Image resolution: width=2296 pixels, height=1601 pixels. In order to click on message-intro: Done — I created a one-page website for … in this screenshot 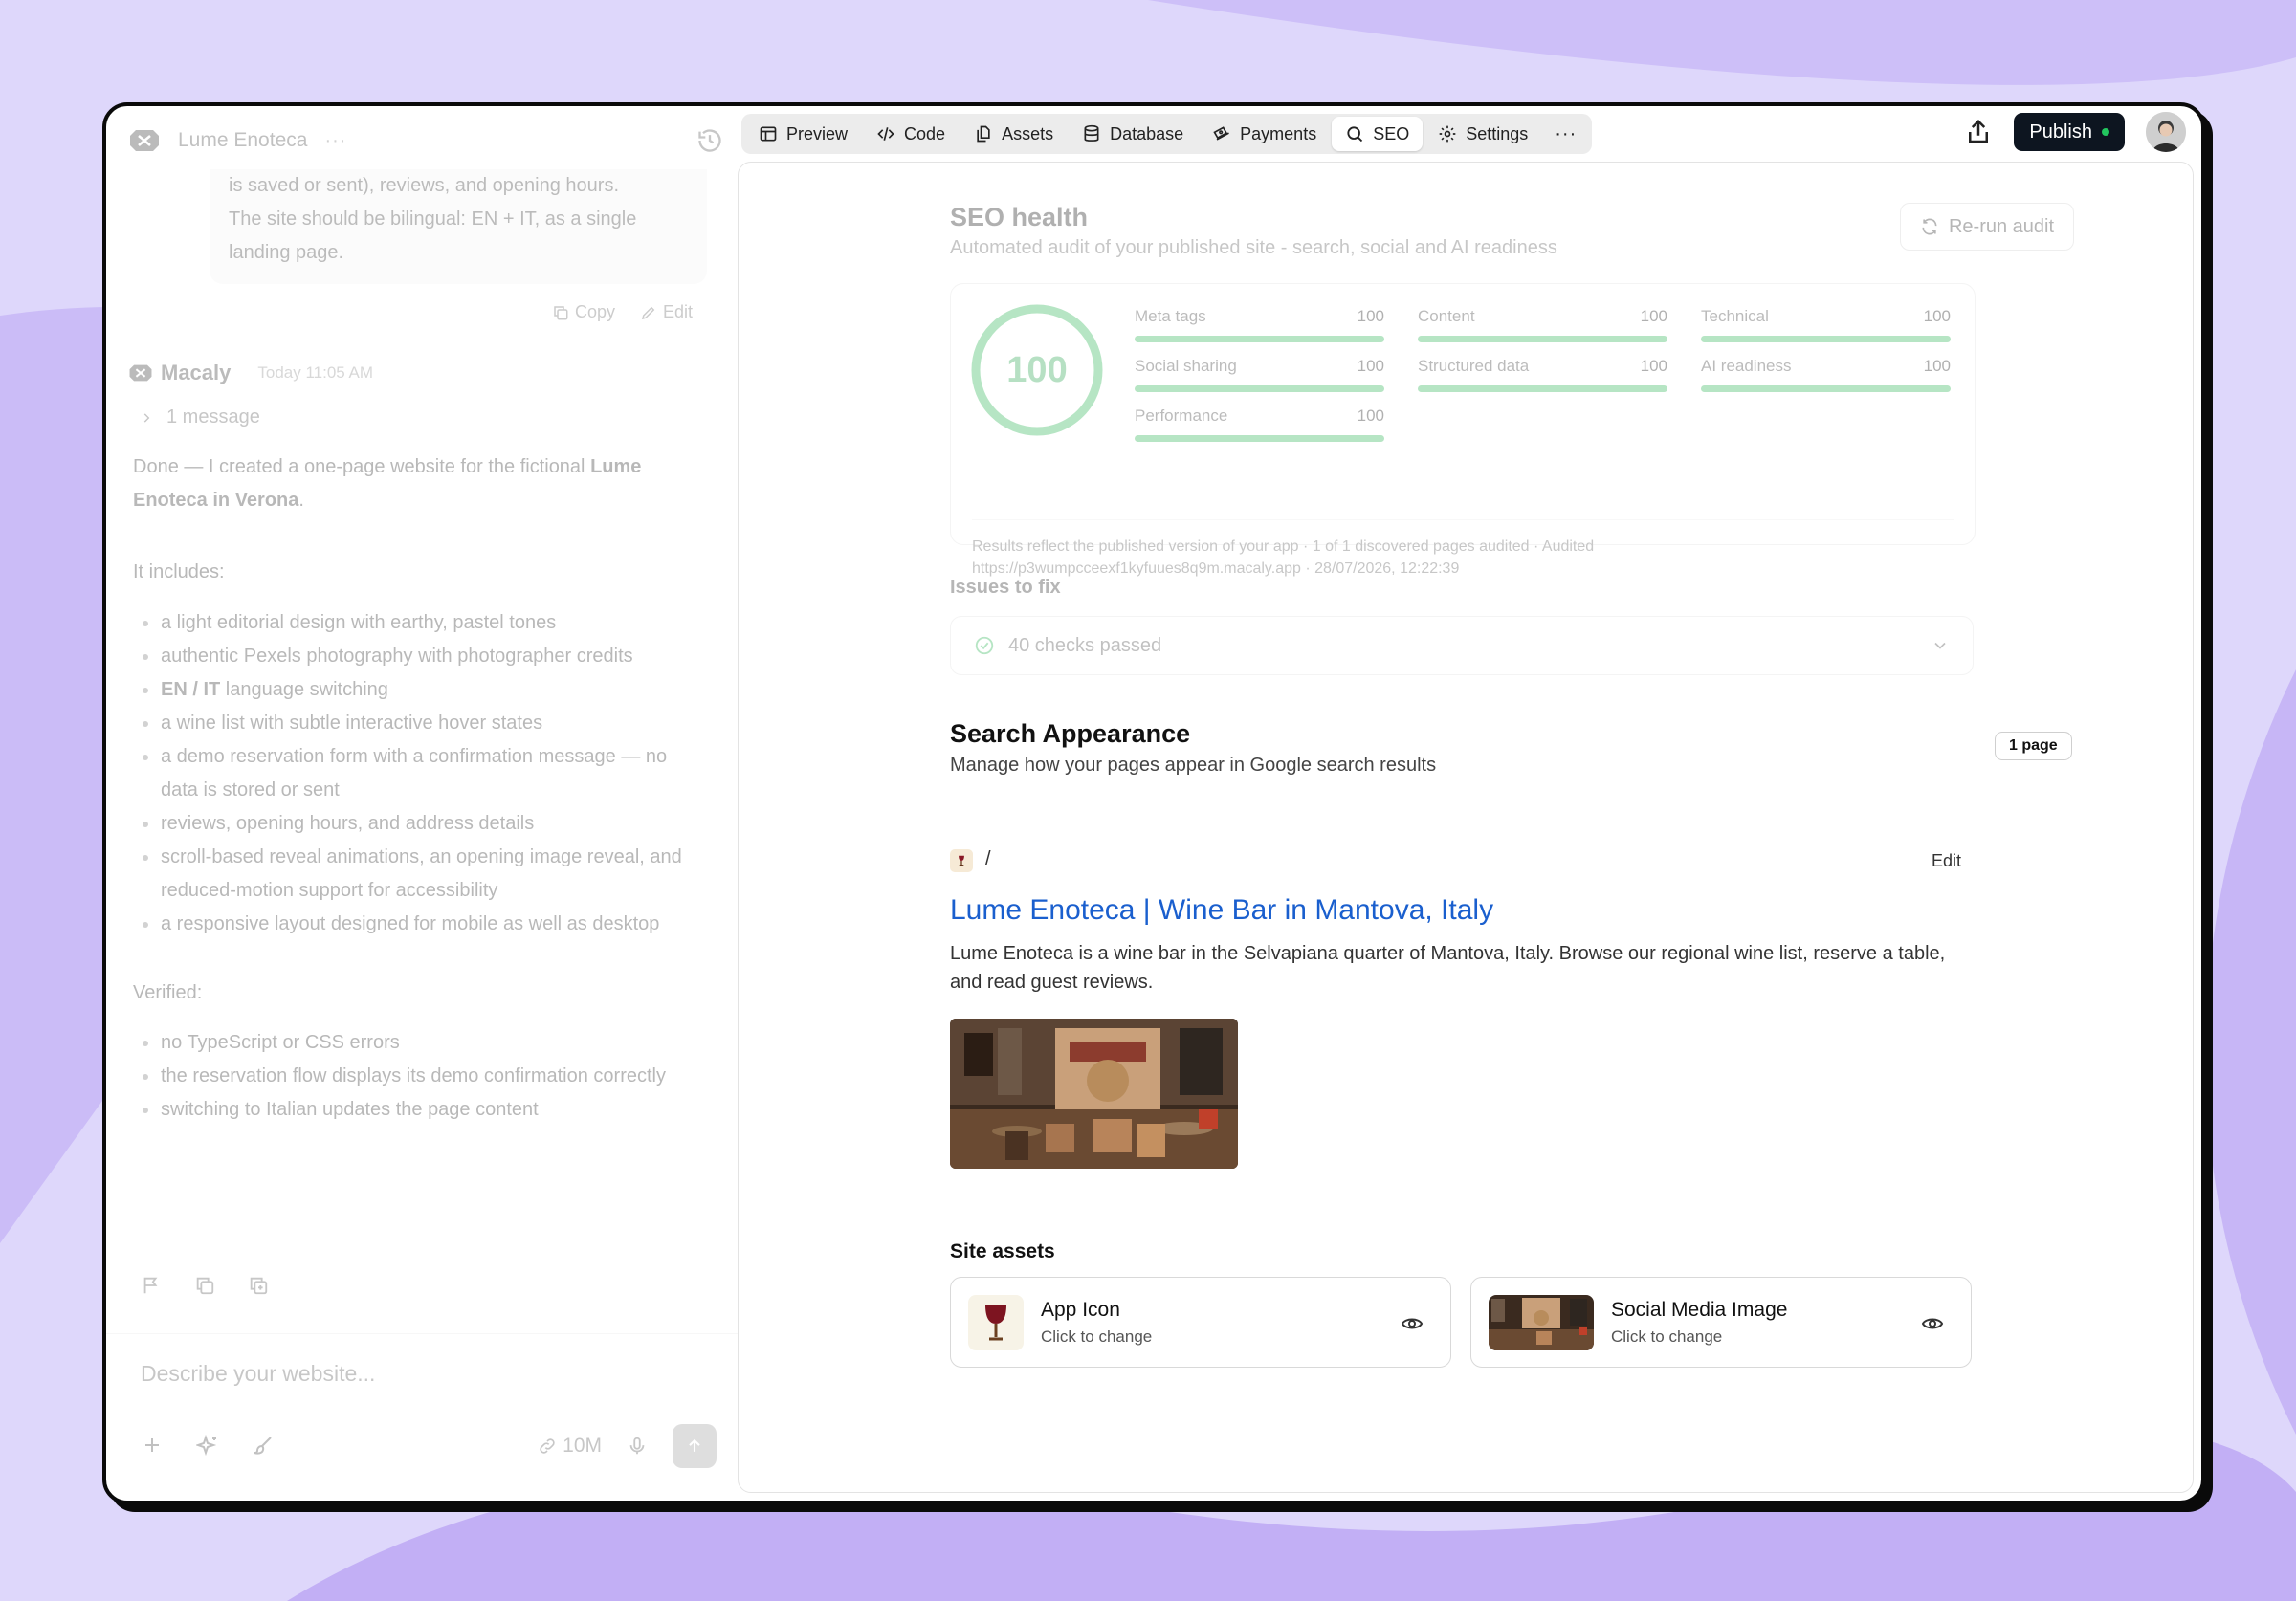, I will do `click(420, 484)`.